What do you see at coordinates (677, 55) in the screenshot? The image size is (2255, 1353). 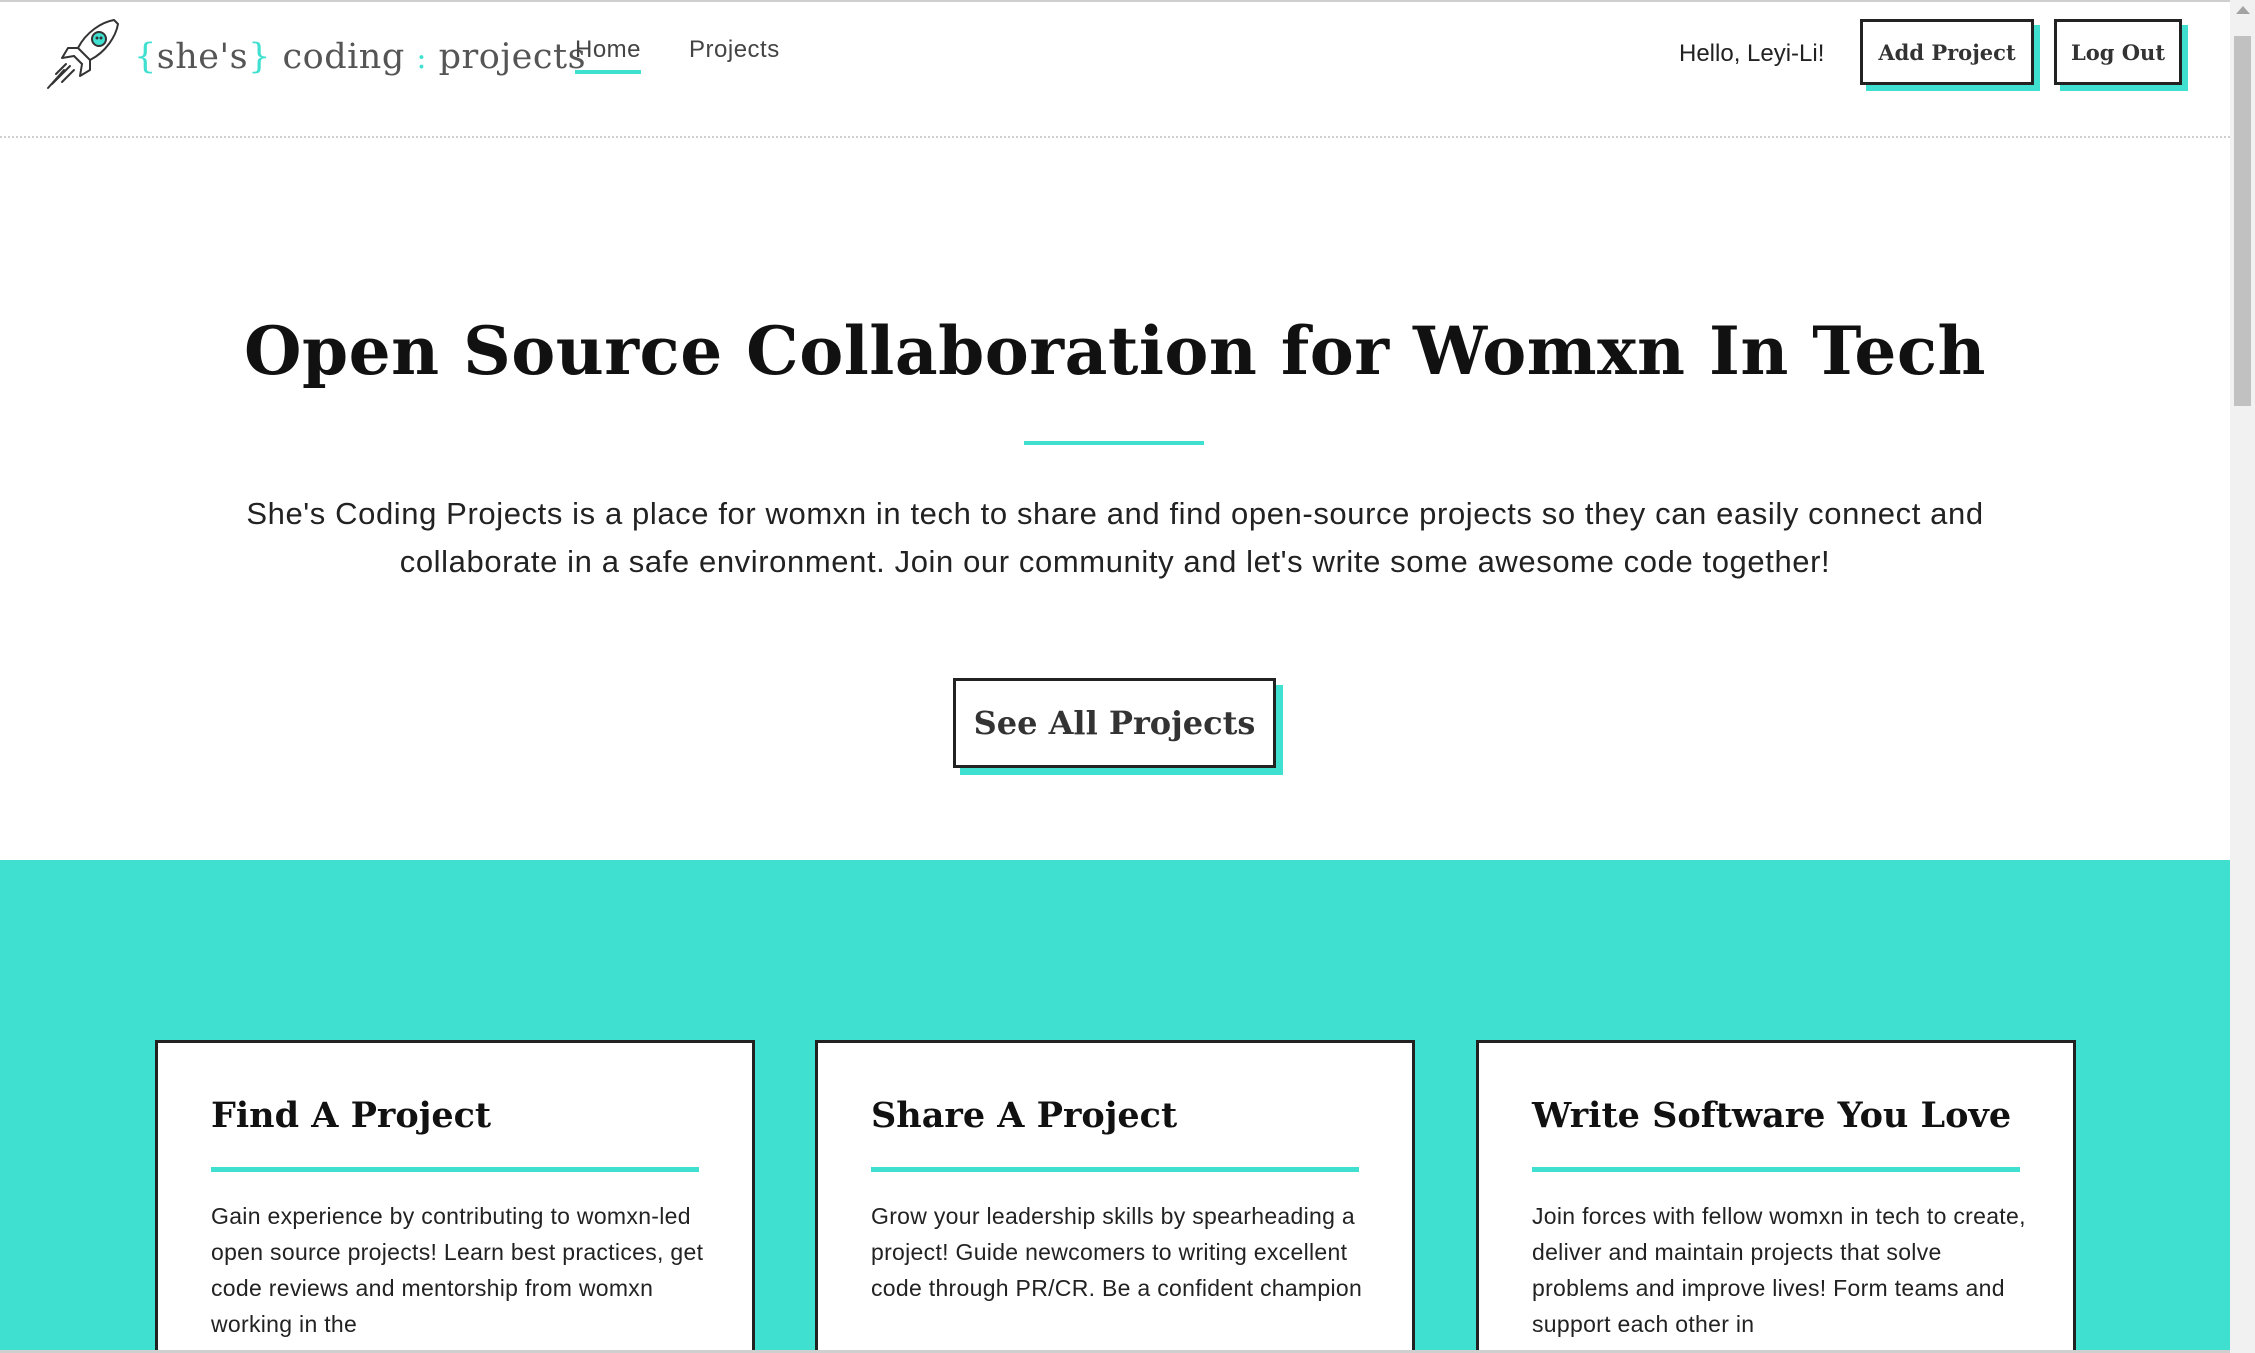 I see `main-nav: Home Projects` at bounding box center [677, 55].